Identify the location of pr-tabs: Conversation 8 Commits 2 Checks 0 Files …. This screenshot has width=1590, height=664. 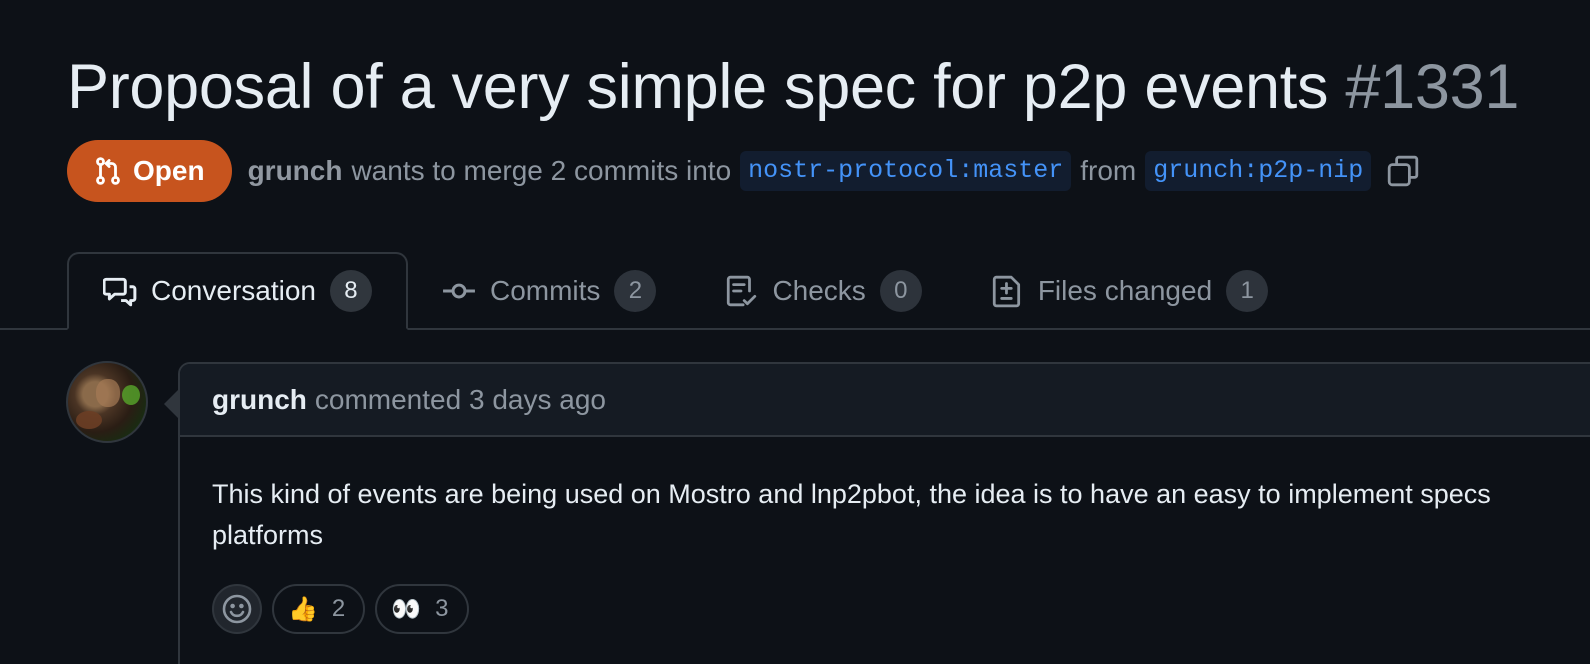
(684, 291).